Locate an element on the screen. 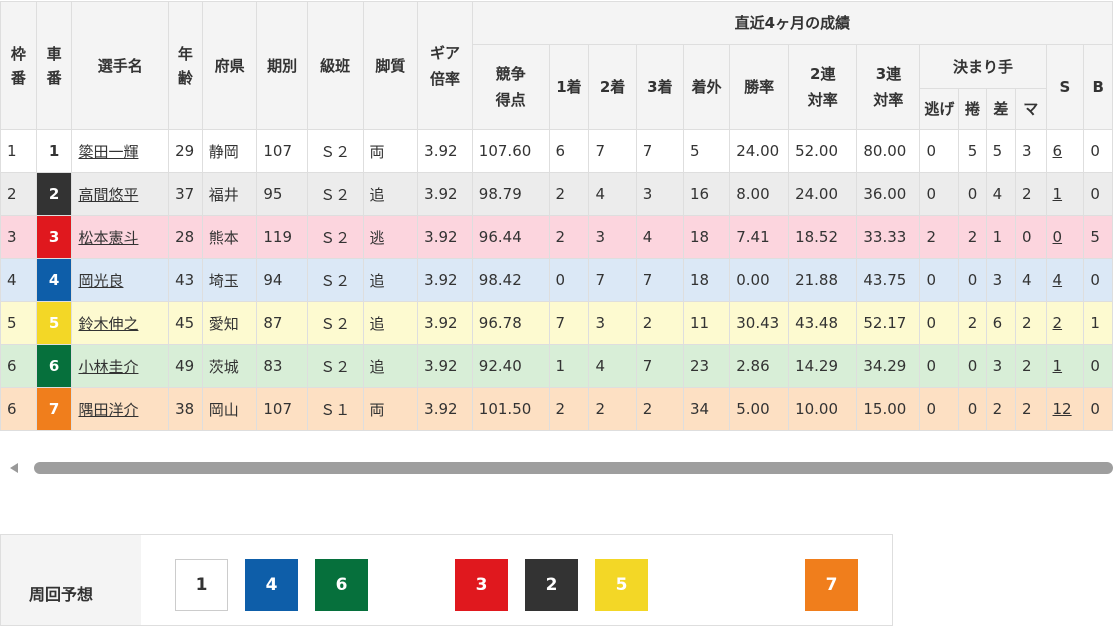  header-name: 選手名 is located at coordinates (120, 65).